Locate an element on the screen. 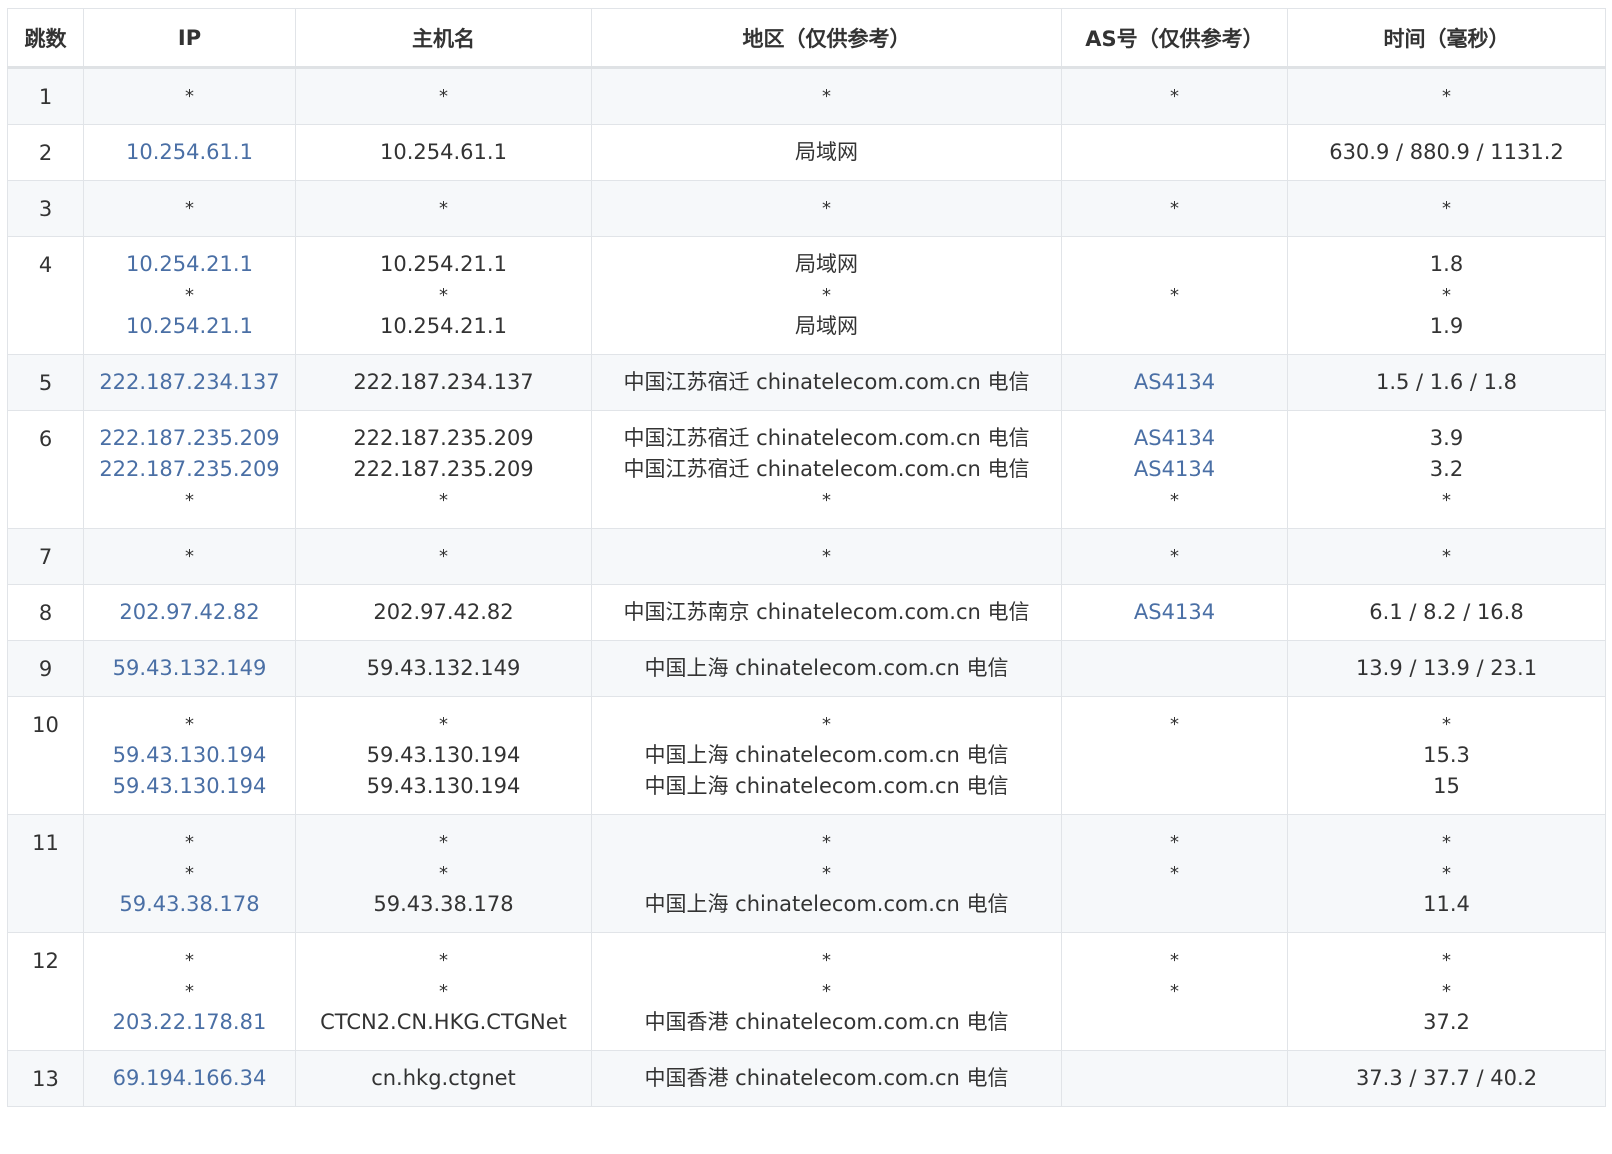 The image size is (1612, 1154). hop-cell: 5 is located at coordinates (45, 382).